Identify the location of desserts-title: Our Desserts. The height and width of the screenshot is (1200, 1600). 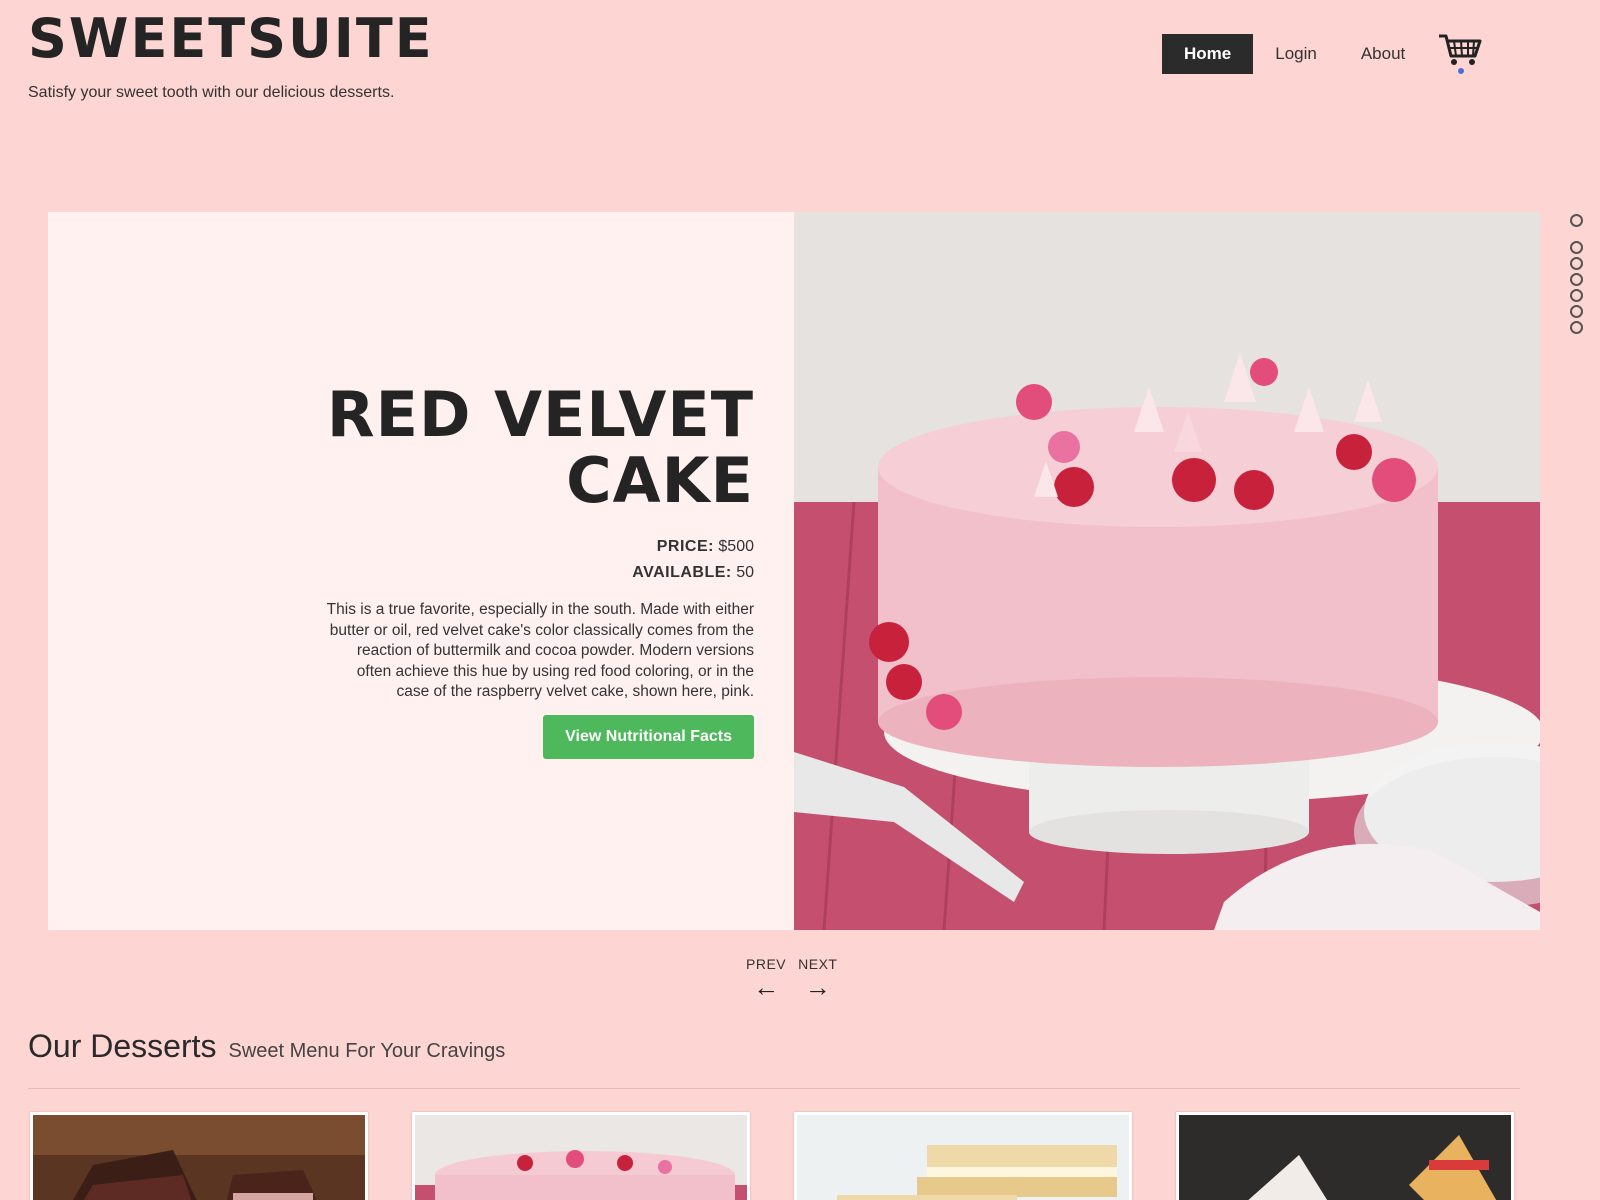
(122, 1046).